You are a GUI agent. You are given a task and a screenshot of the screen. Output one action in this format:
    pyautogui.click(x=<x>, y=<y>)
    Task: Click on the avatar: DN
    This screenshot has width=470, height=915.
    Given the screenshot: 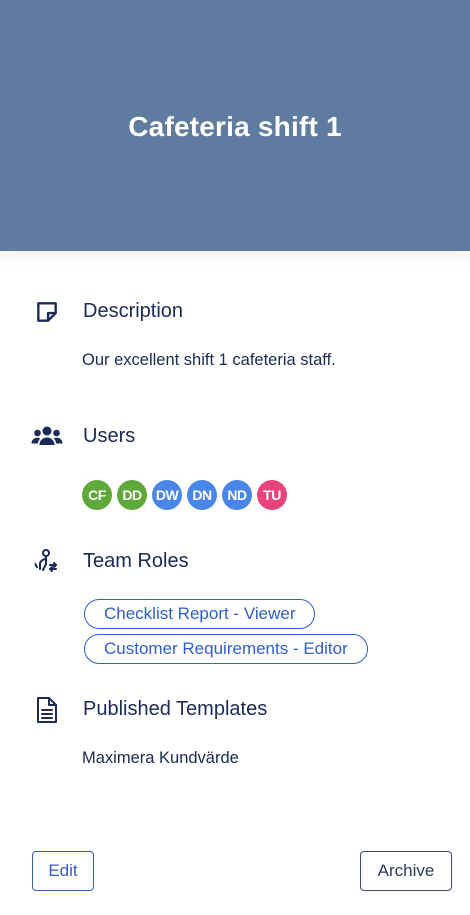 What is the action you would take?
    pyautogui.click(x=202, y=495)
    